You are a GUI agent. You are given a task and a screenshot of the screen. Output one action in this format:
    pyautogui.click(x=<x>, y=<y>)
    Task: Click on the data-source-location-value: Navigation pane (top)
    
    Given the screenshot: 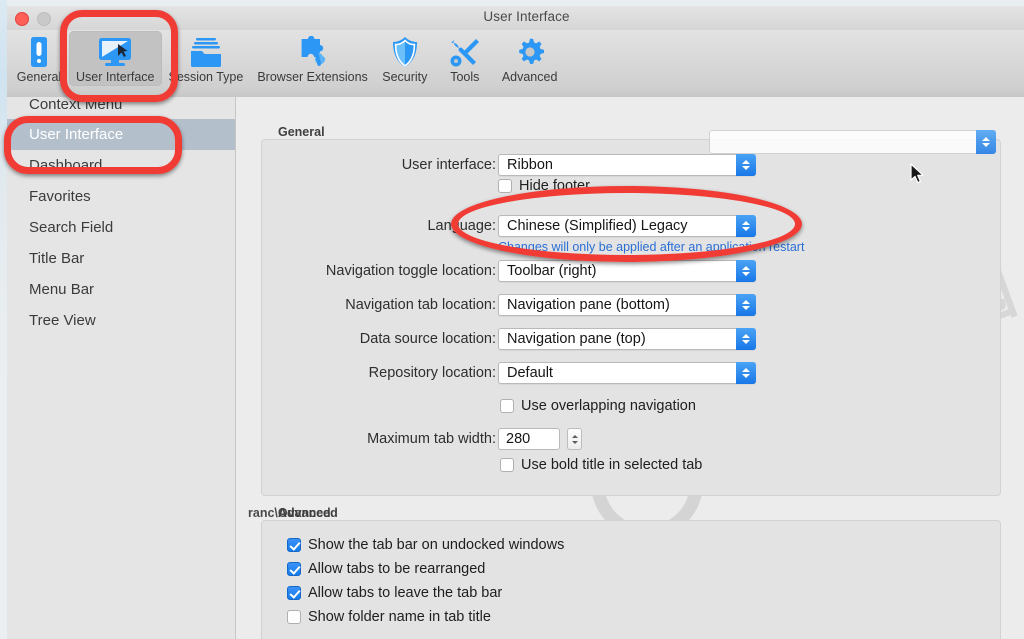 What is the action you would take?
    pyautogui.click(x=576, y=339)
    